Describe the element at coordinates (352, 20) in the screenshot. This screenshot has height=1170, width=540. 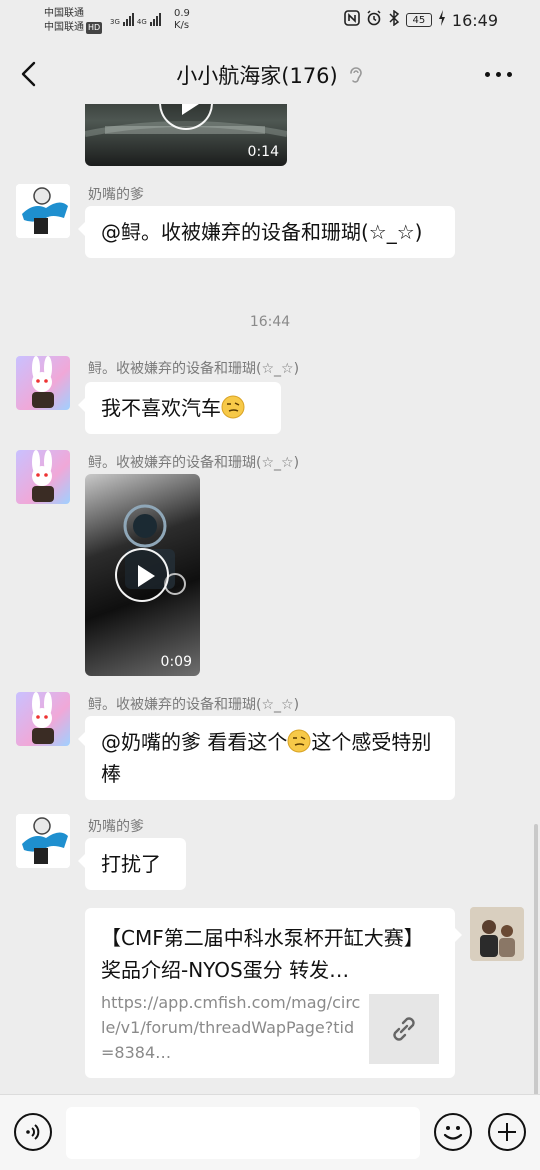
I see `nfc-icon` at that location.